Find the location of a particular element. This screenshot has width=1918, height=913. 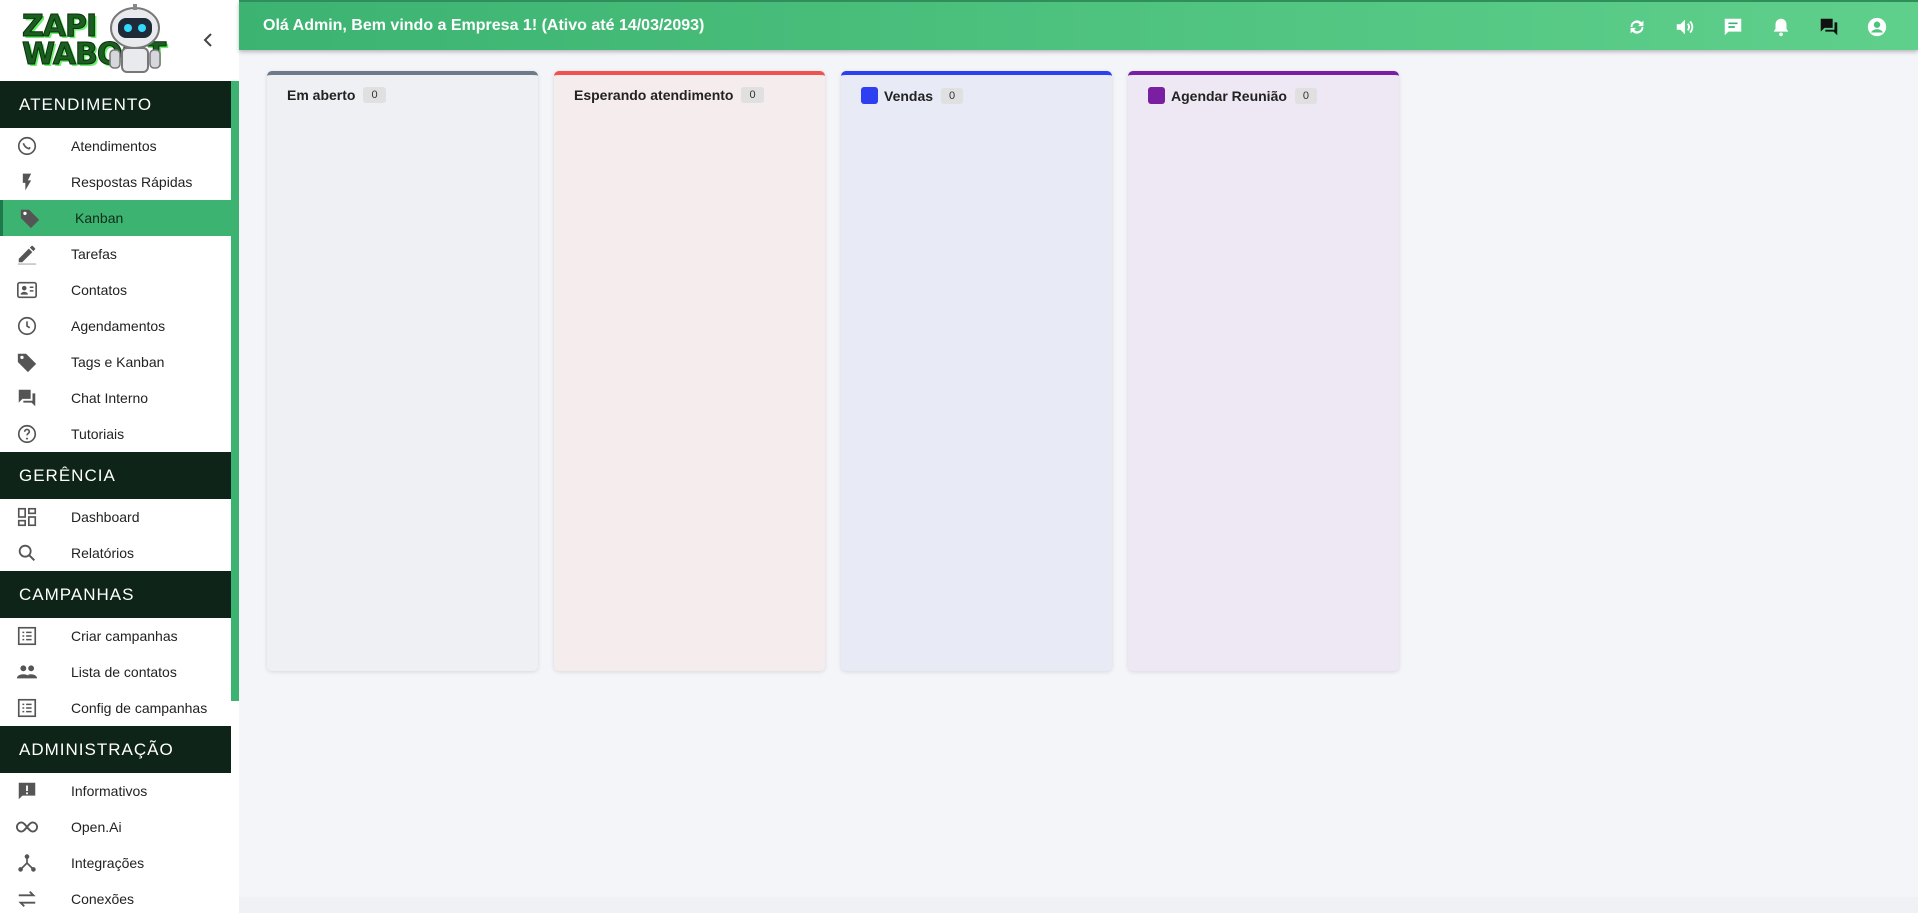

sidebar-item-label: Chat Interno is located at coordinates (110, 398).